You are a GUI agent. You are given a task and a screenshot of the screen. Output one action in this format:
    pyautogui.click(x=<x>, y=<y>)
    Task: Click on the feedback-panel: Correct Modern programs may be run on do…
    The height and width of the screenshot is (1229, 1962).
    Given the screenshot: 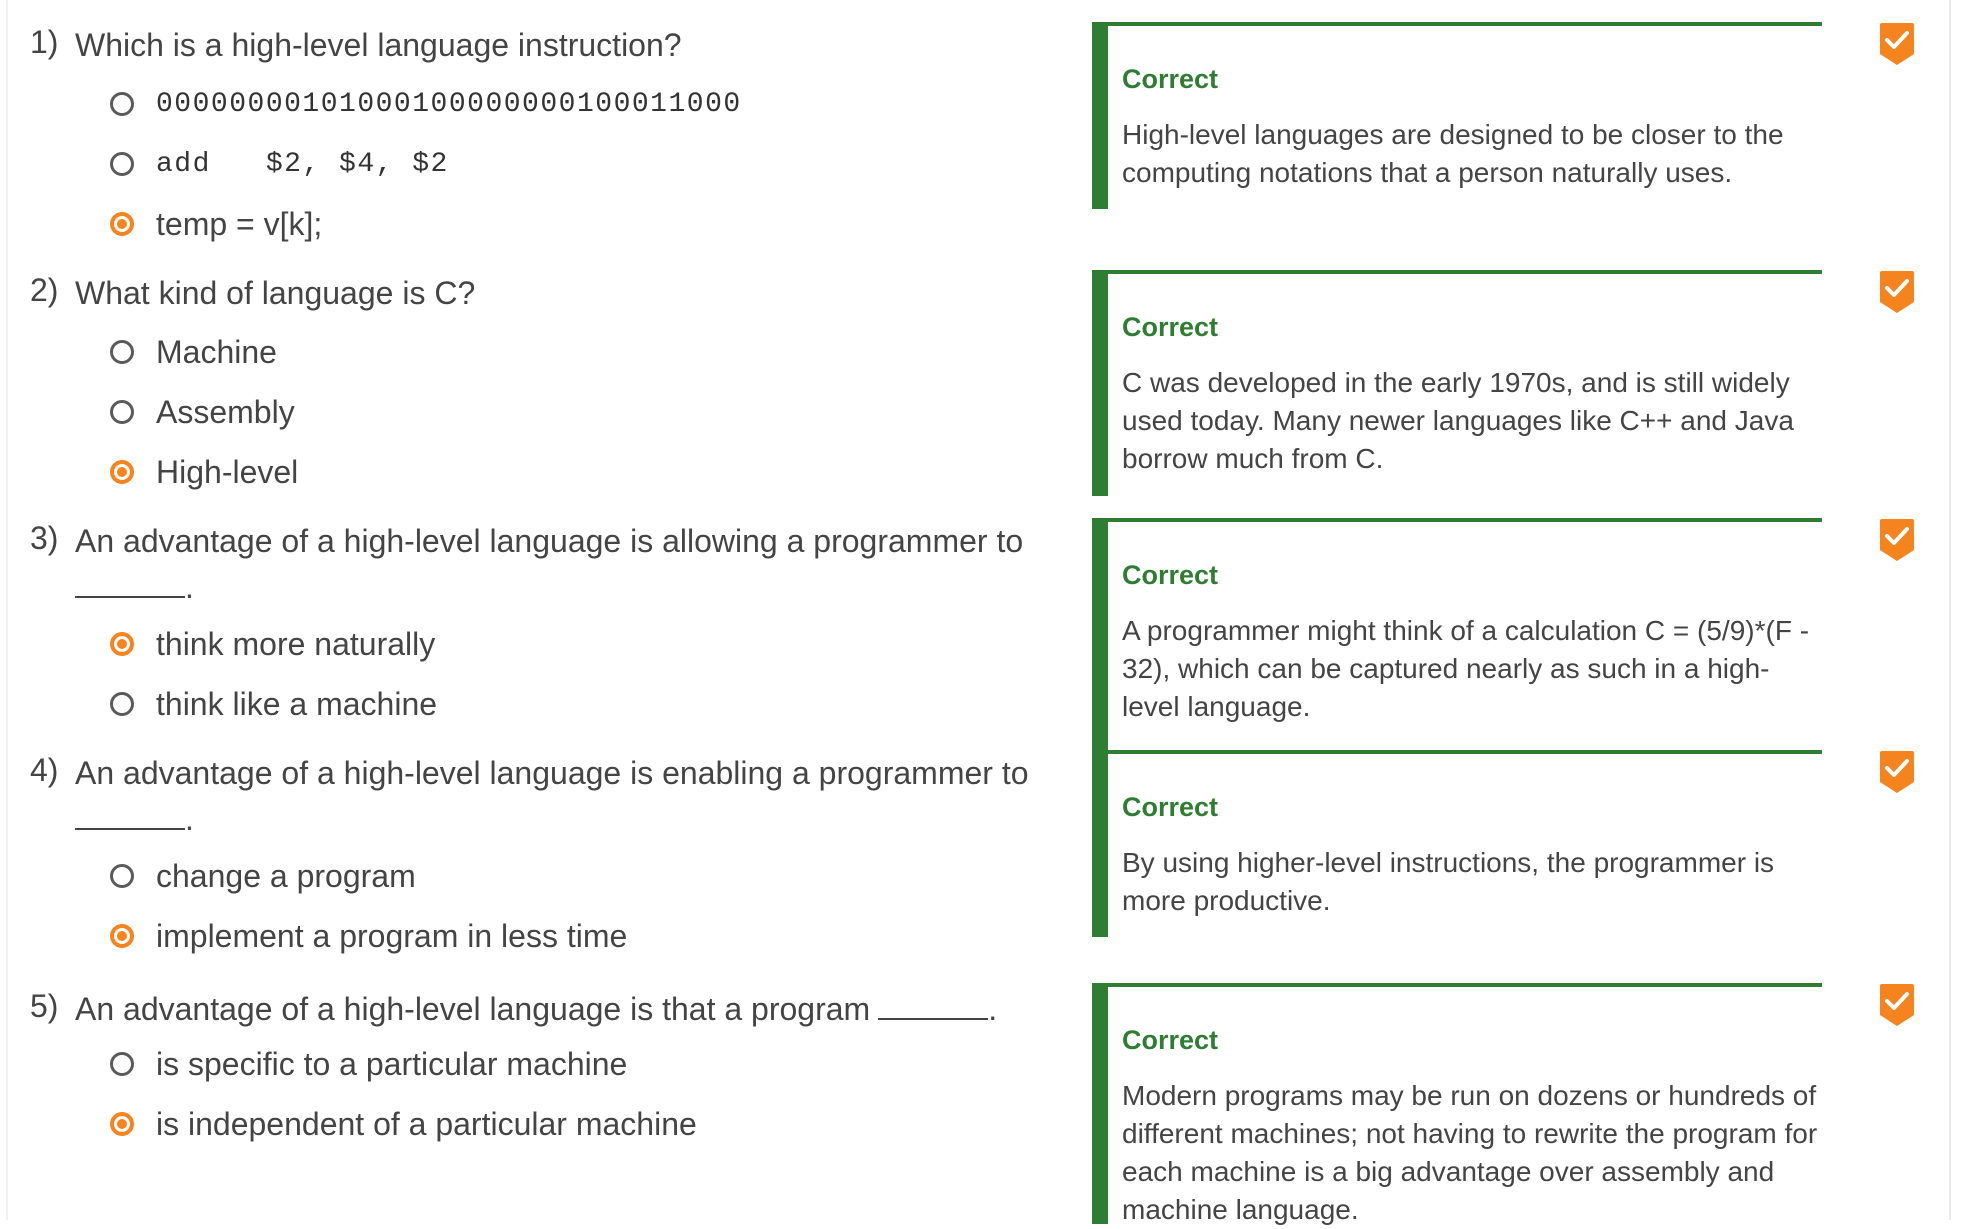 What is the action you would take?
    pyautogui.click(x=1457, y=1104)
    